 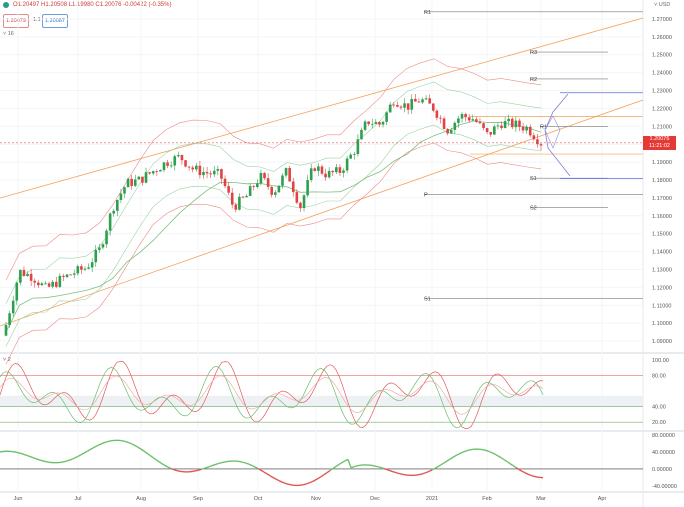 I want to click on pivot-label: S2, so click(x=533, y=209).